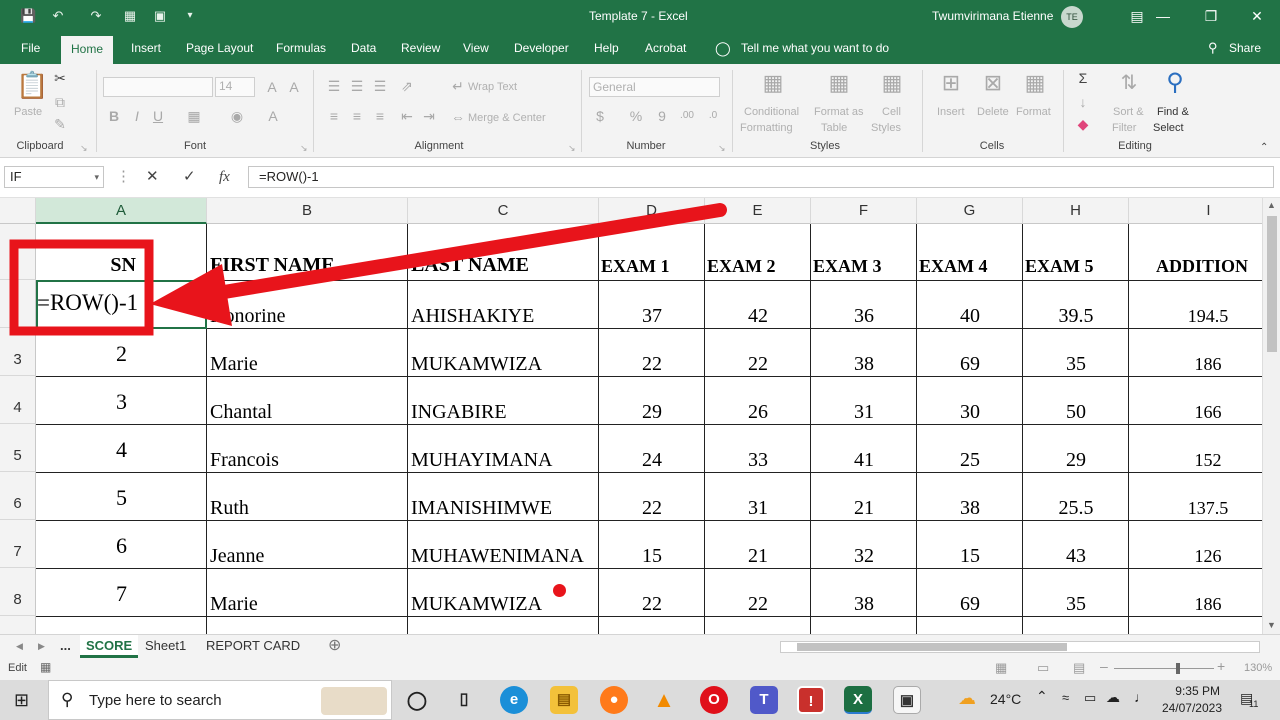  I want to click on align-middle-icon: ☰, so click(357, 86).